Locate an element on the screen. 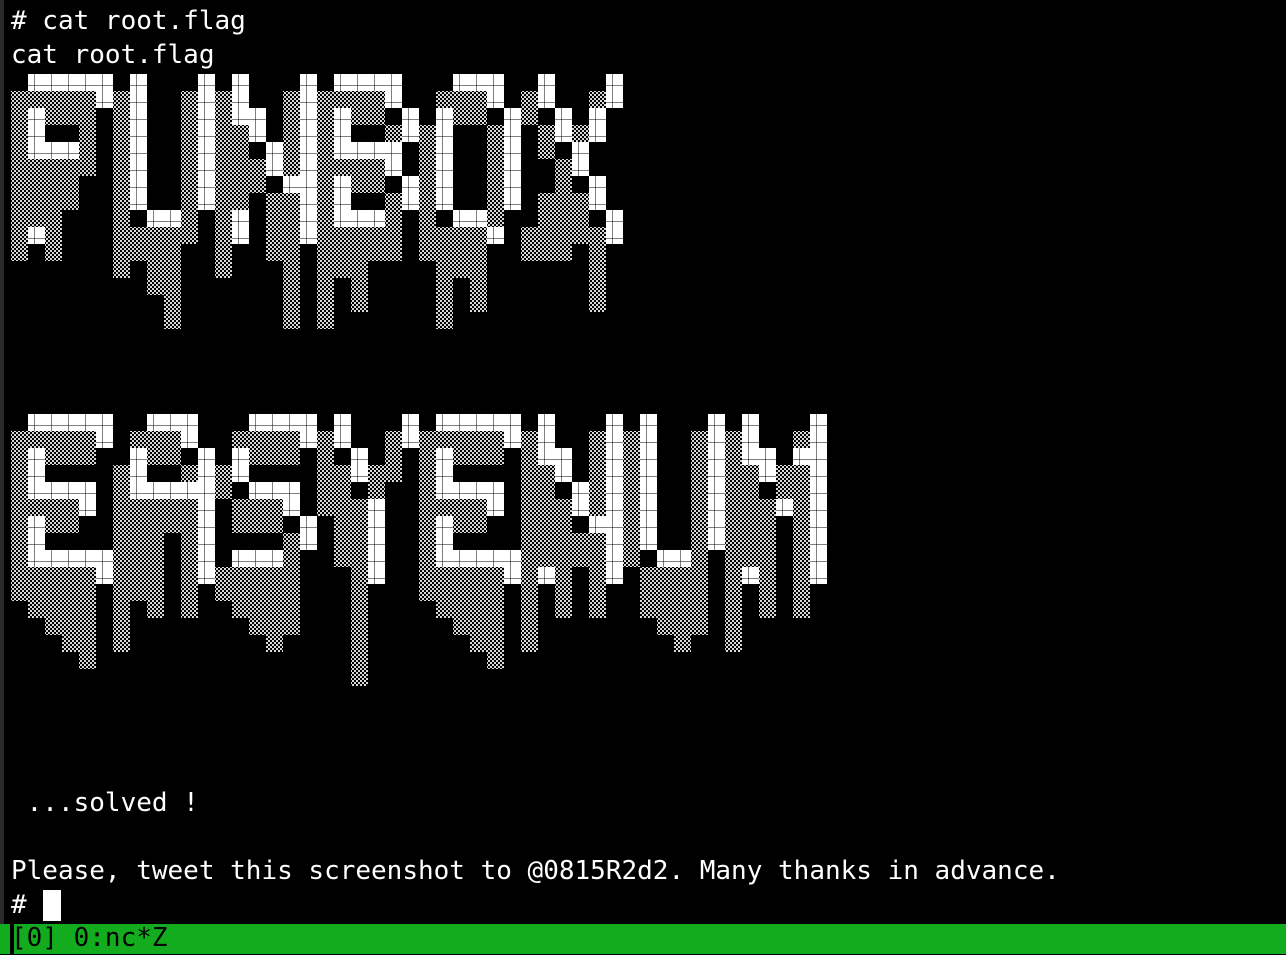 The height and width of the screenshot is (955, 1286). tmux-window-list: [0] 0:nc*Z is located at coordinates (89, 938).